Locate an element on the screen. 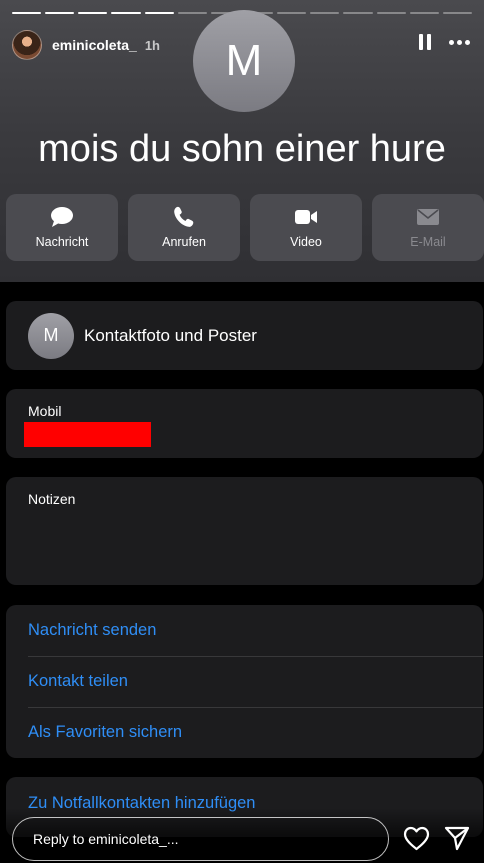 This screenshot has width=484, height=863. message-action-label: Nachricht is located at coordinates (62, 242).